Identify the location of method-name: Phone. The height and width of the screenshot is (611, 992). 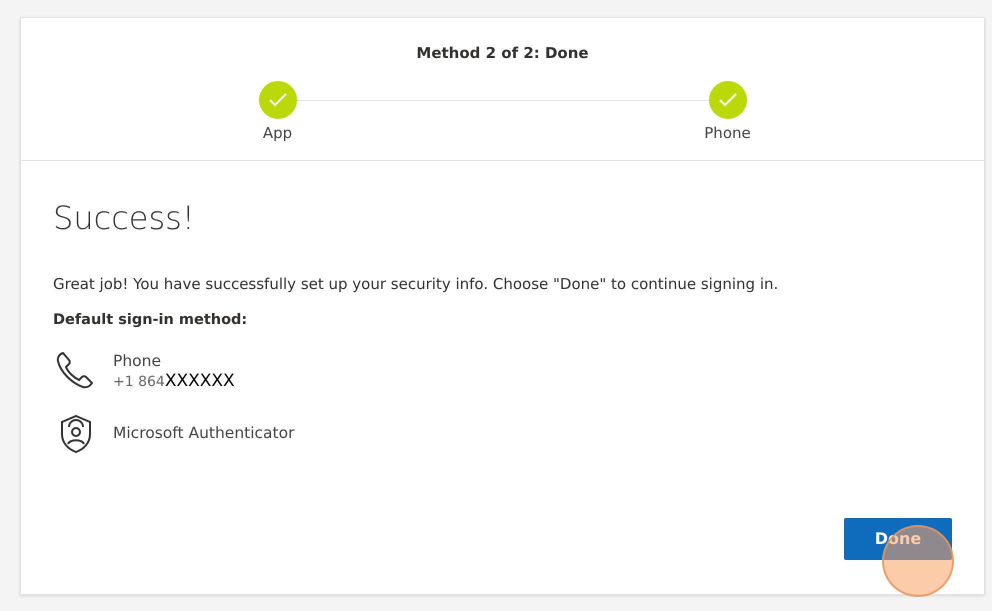
(137, 361).